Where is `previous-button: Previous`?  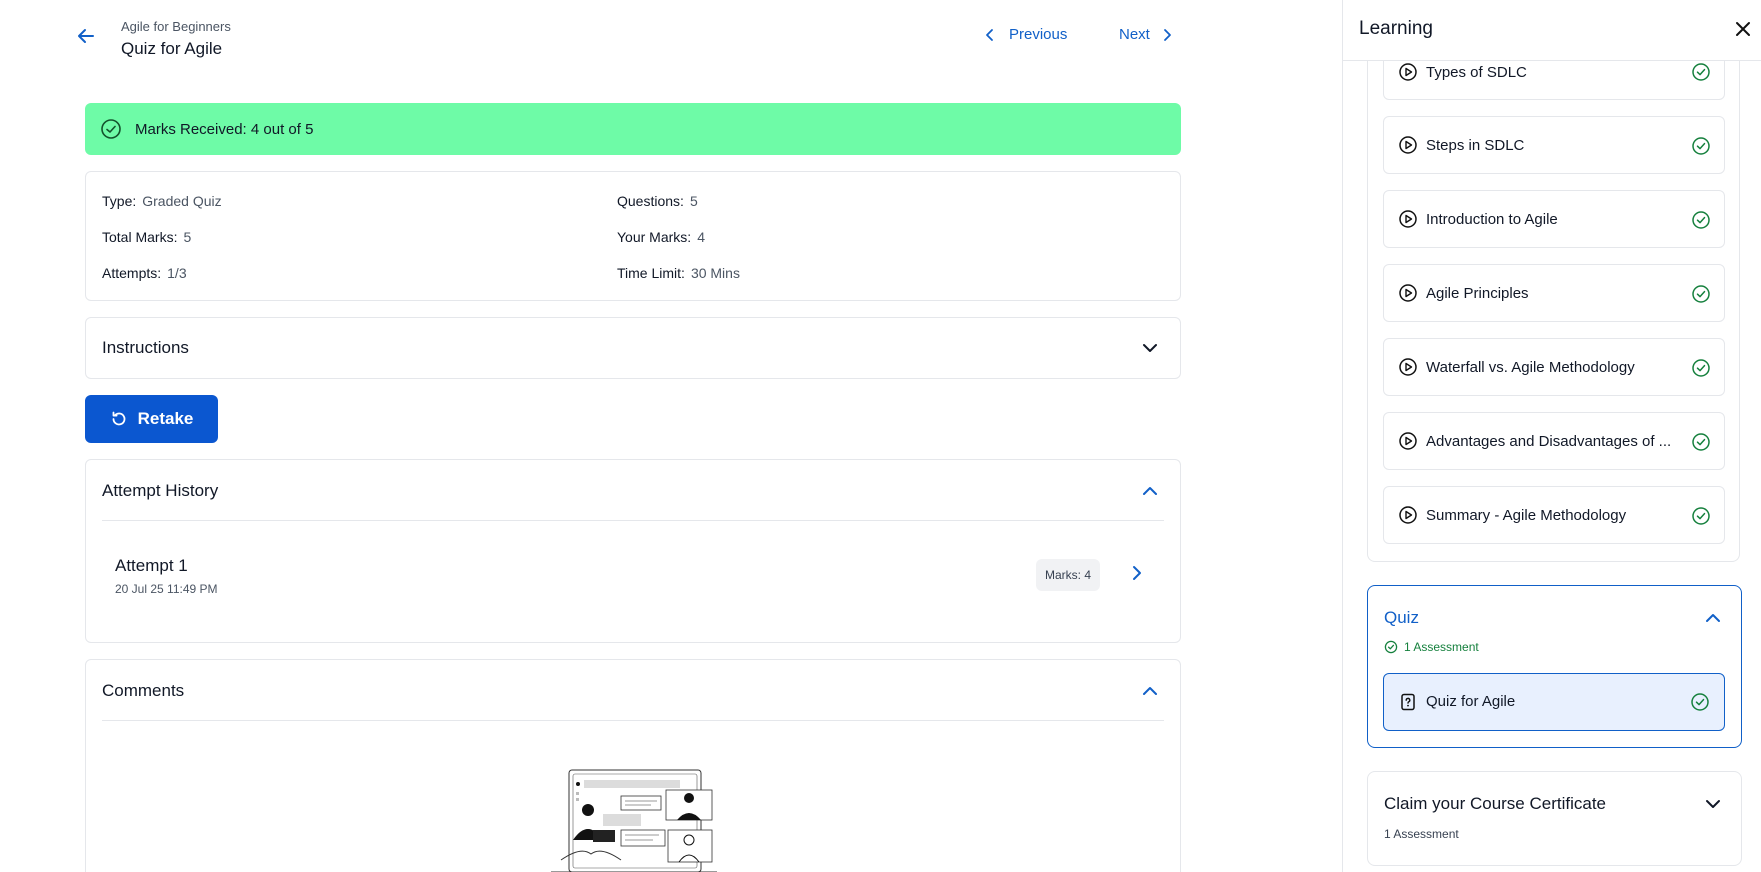
previous-button: Previous is located at coordinates (1026, 34).